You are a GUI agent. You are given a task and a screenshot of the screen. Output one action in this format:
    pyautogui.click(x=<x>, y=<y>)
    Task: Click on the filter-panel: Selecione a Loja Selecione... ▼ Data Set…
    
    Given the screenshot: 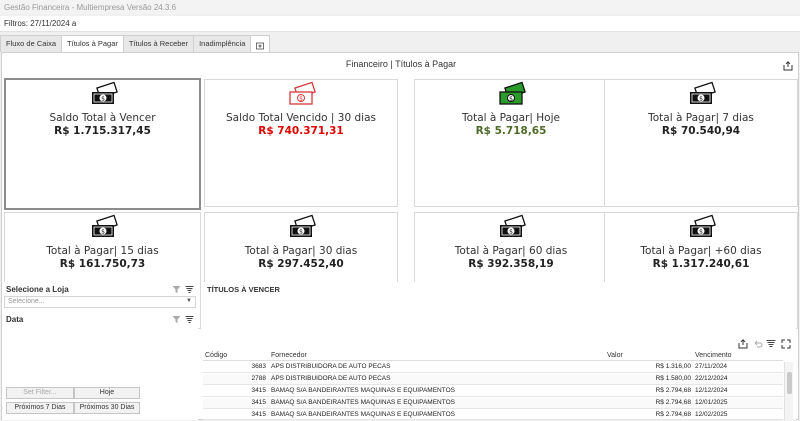 What is the action you would take?
    pyautogui.click(x=100, y=351)
    